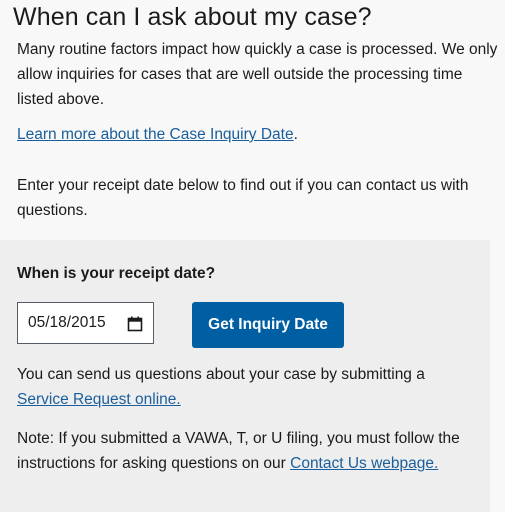 Image resolution: width=505 pixels, height=512 pixels. I want to click on learn-more-suffix: ., so click(295, 134).